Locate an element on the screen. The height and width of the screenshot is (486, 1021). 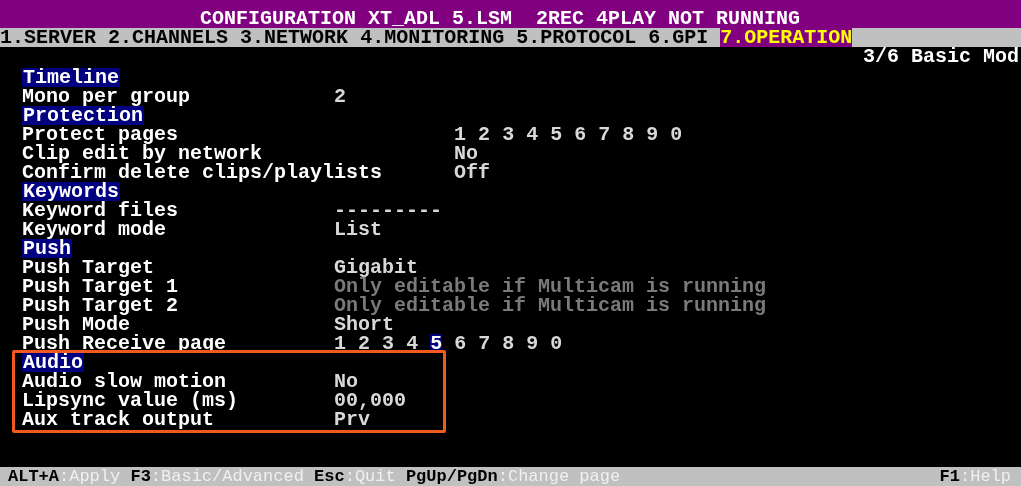
tab: 6.GPI is located at coordinates (678, 37).